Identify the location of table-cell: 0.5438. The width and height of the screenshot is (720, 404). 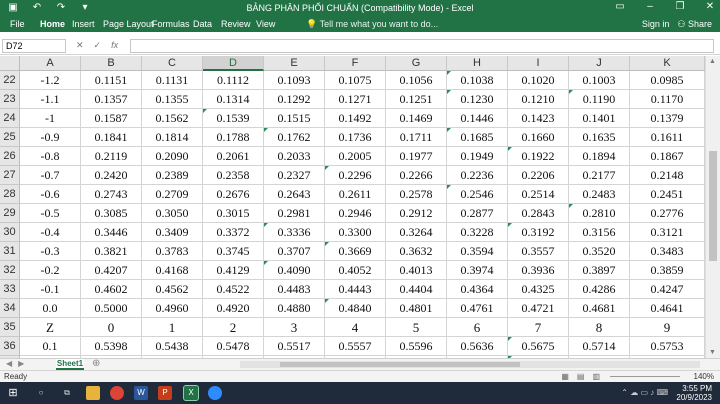
(172, 346).